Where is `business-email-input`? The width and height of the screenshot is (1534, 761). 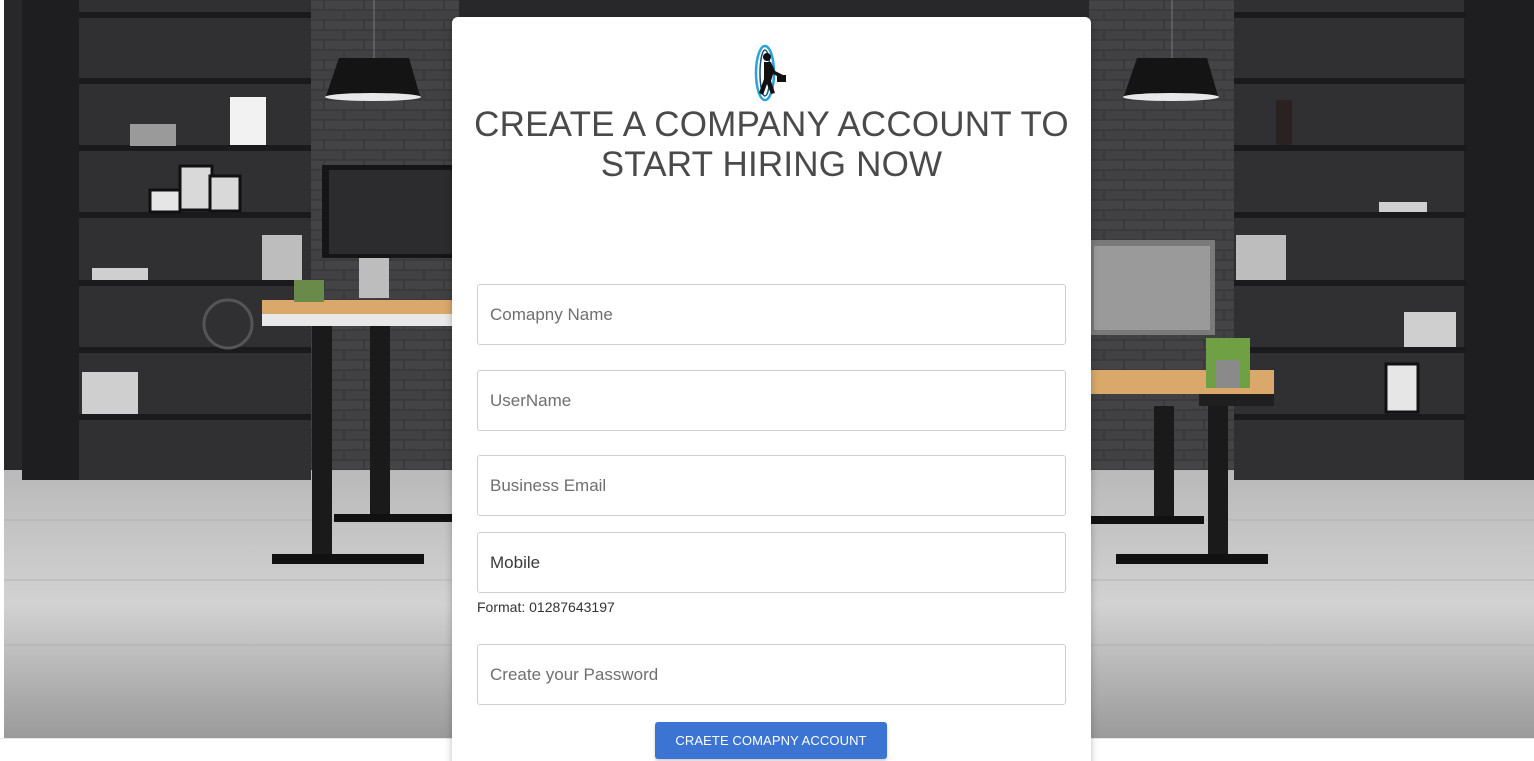 business-email-input is located at coordinates (771, 485).